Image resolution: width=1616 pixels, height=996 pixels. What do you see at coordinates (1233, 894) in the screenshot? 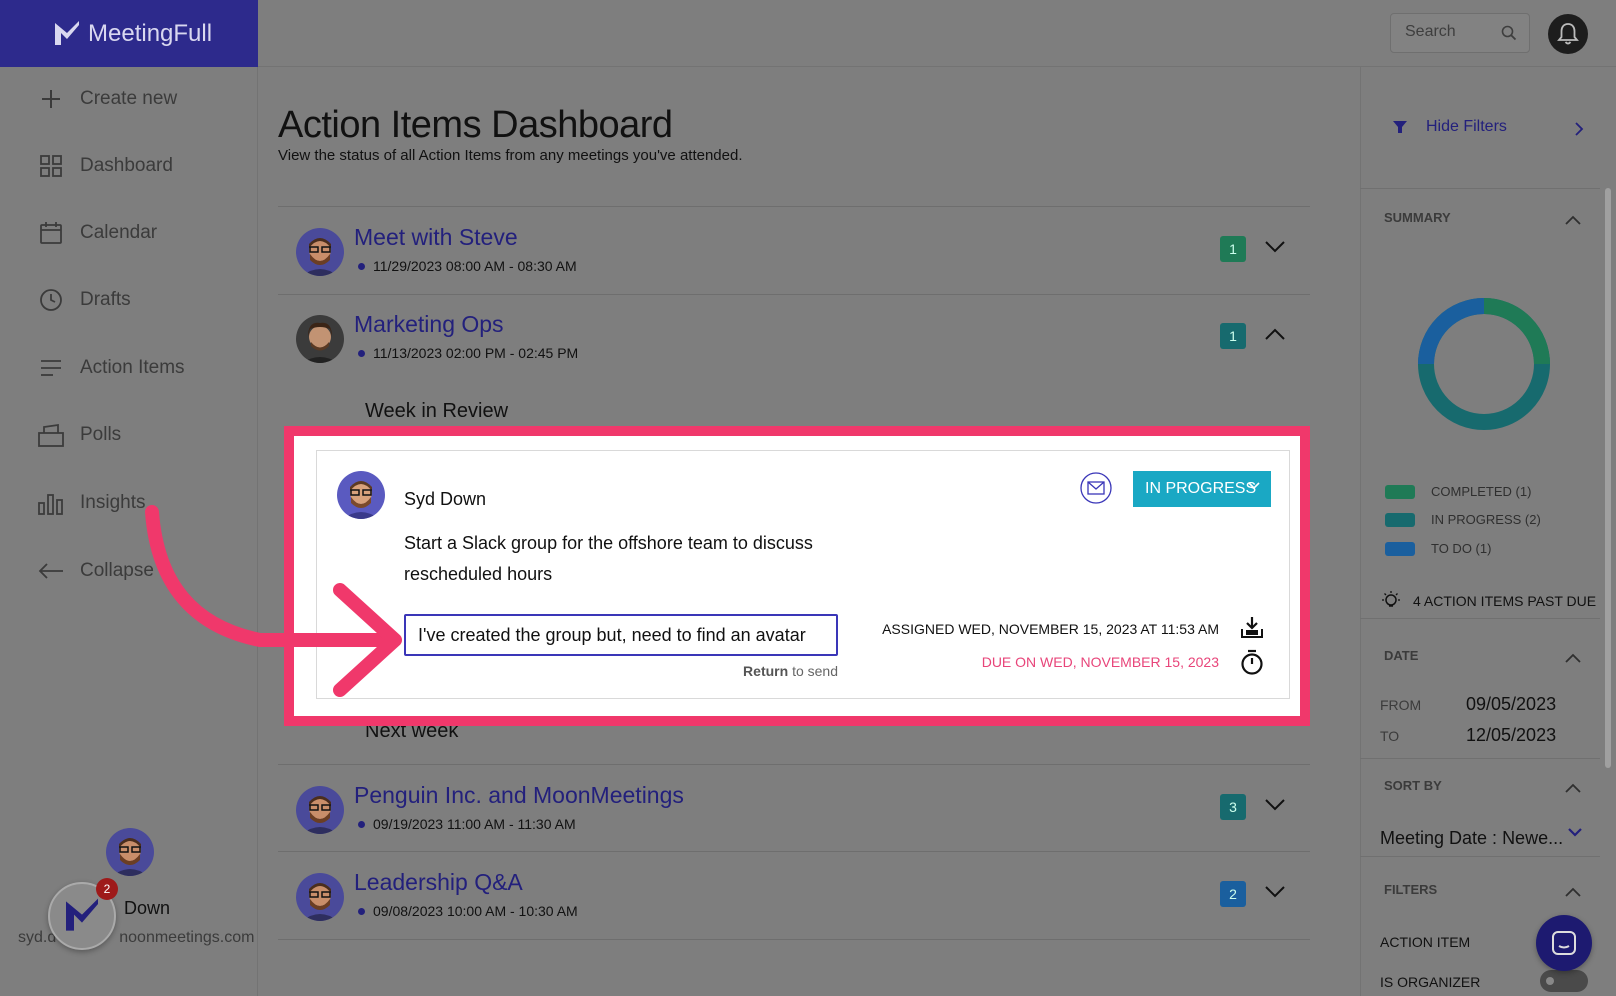
I see `action-count-badge: 2` at bounding box center [1233, 894].